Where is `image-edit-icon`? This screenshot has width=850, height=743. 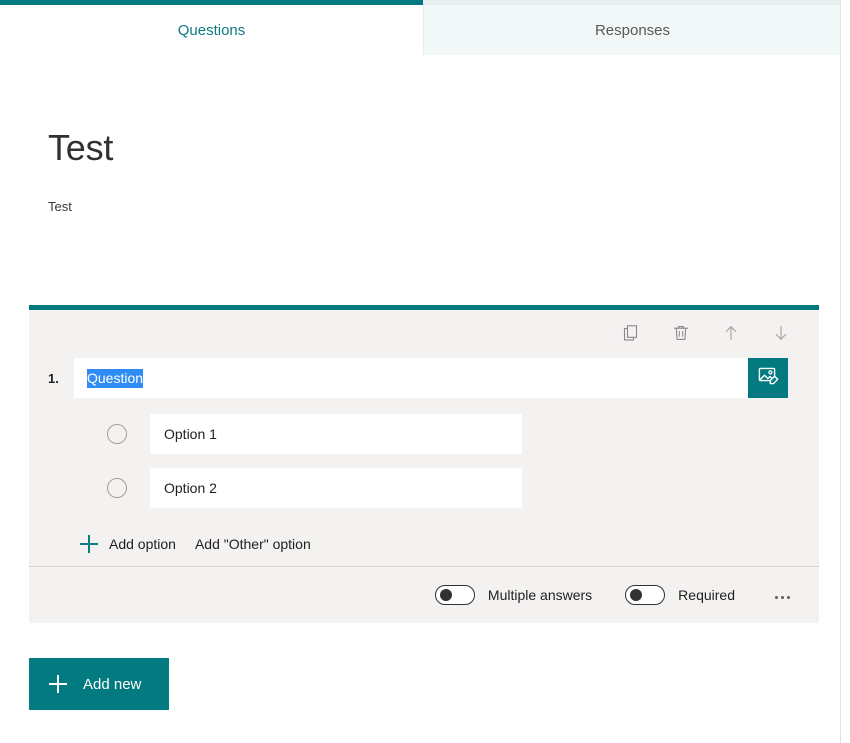
image-edit-icon is located at coordinates (768, 378).